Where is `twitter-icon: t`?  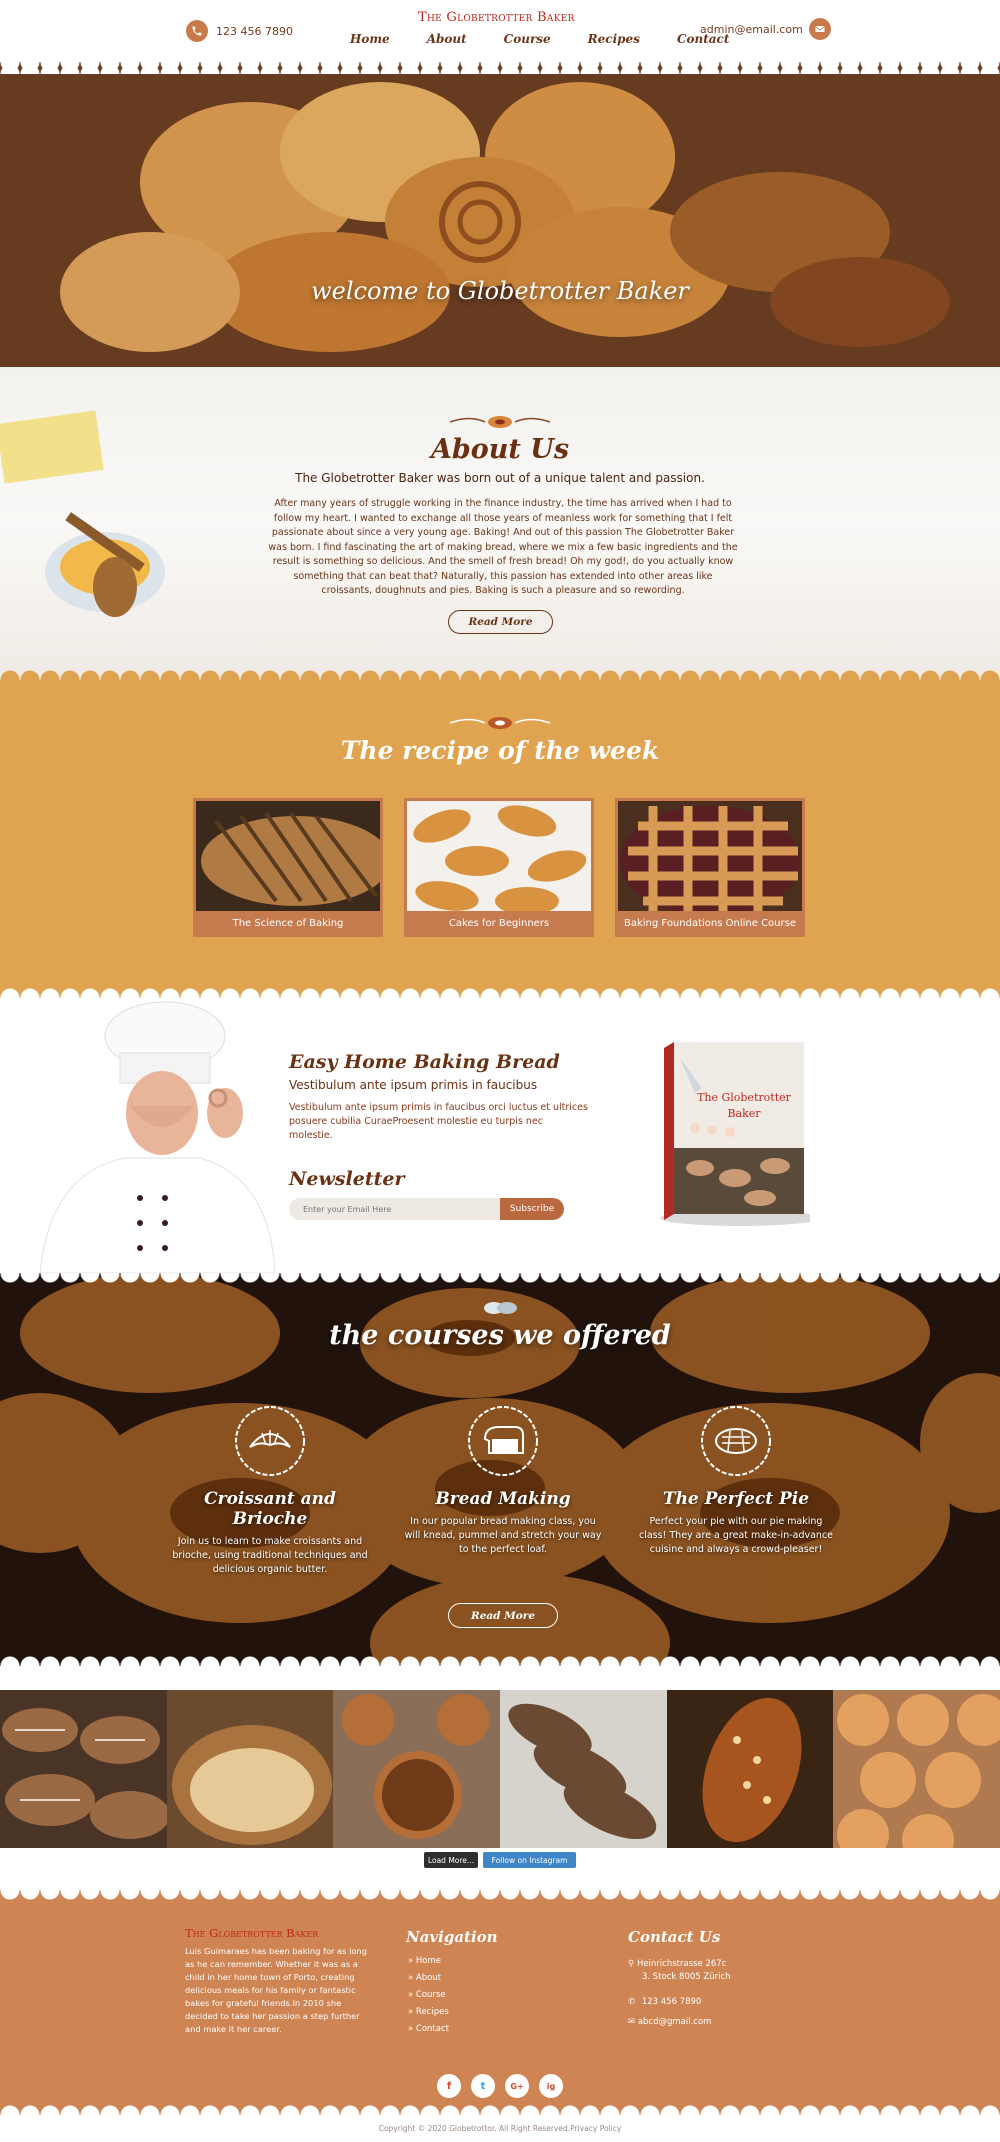
twitter-icon: t is located at coordinates (483, 2086).